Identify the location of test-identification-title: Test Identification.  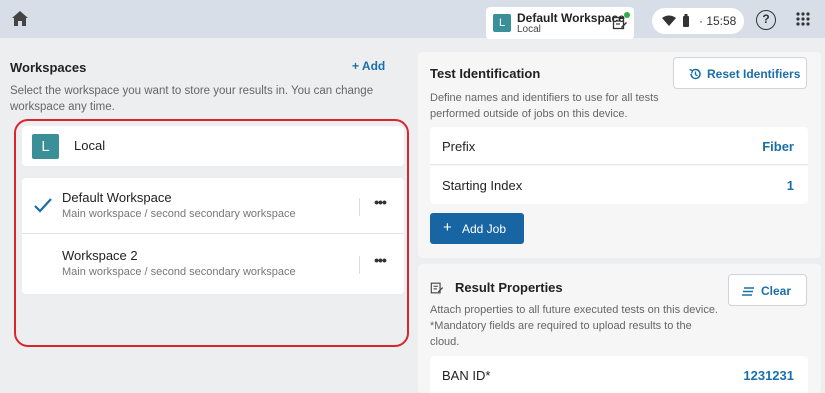
(485, 73).